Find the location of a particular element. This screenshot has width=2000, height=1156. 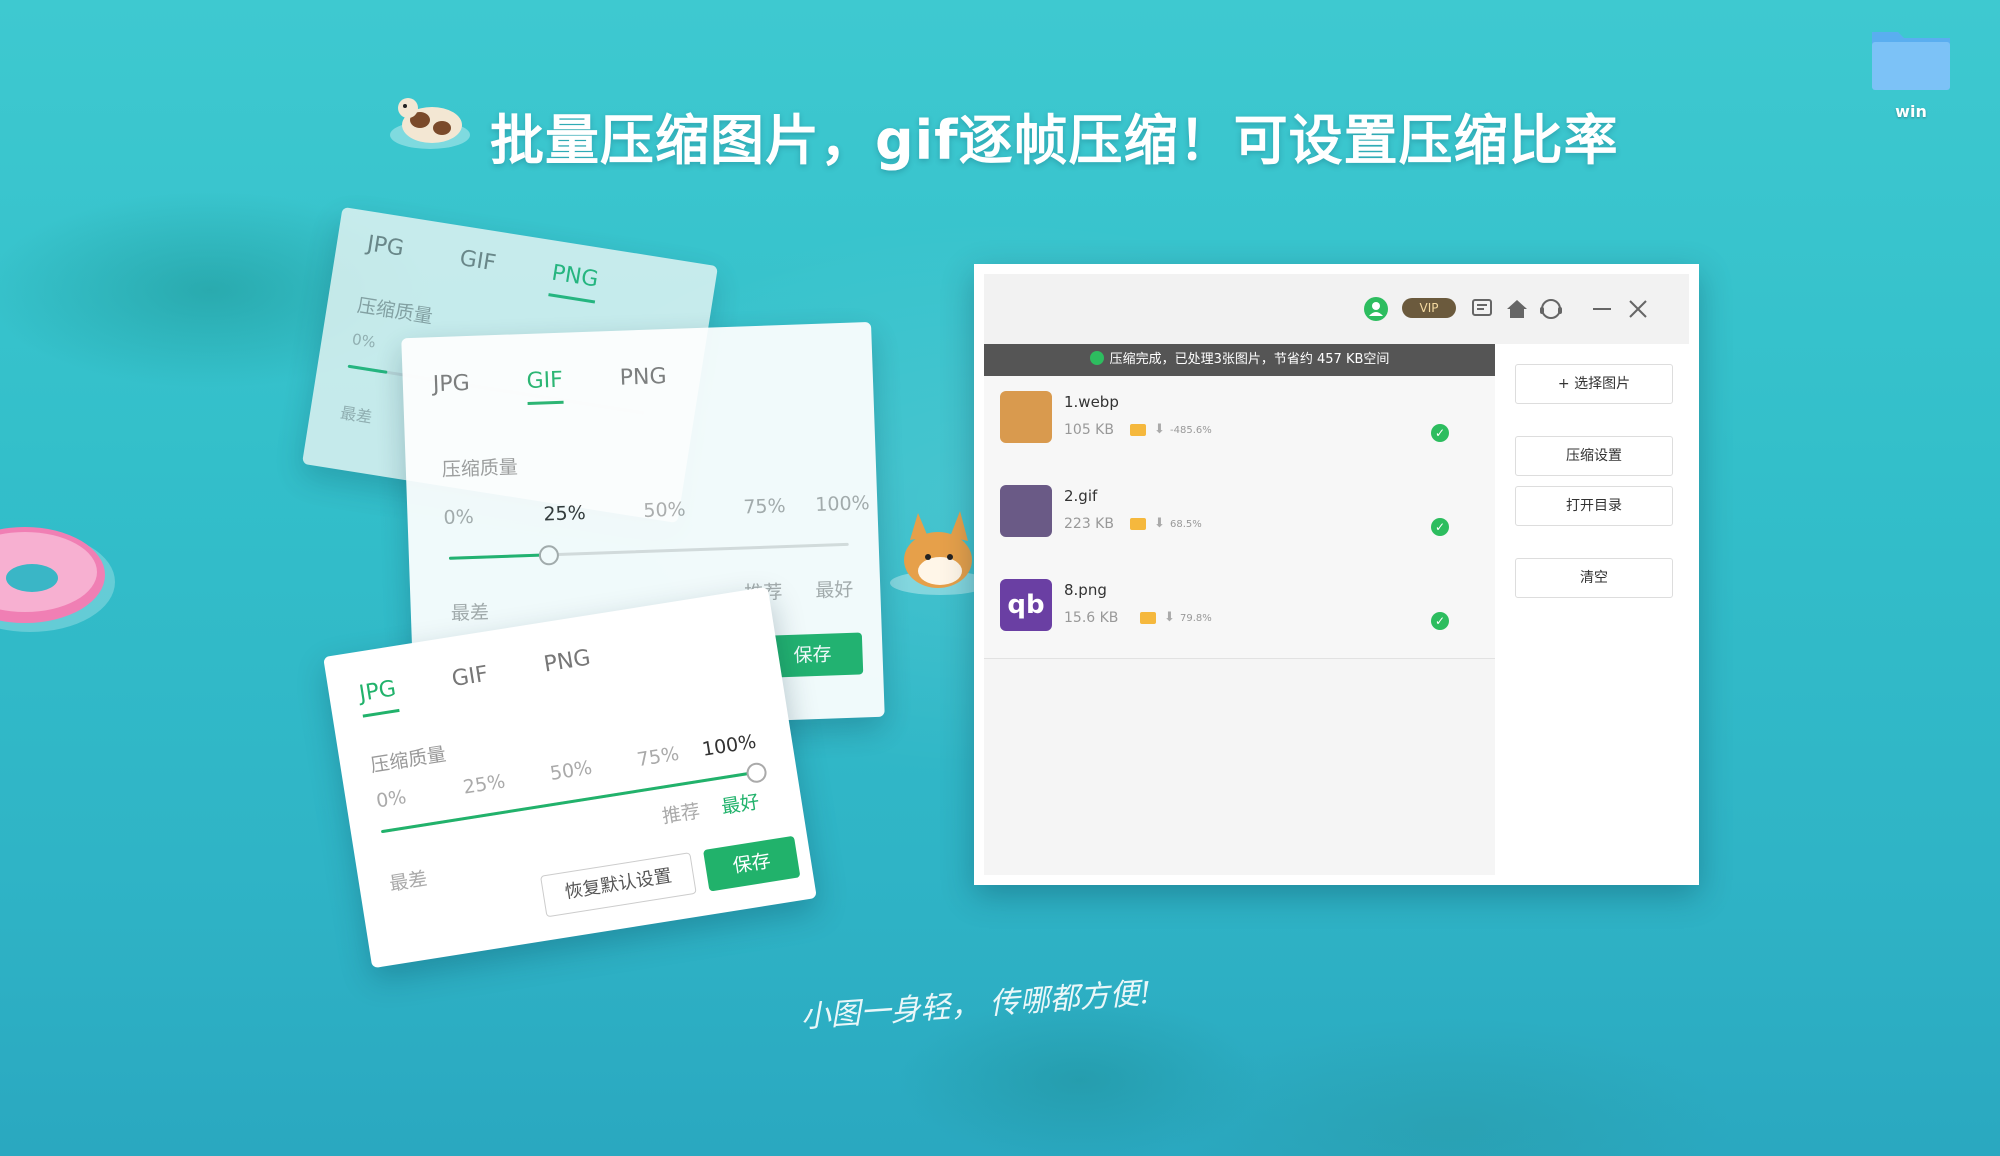

donut-float-illustration is located at coordinates (57, 579).